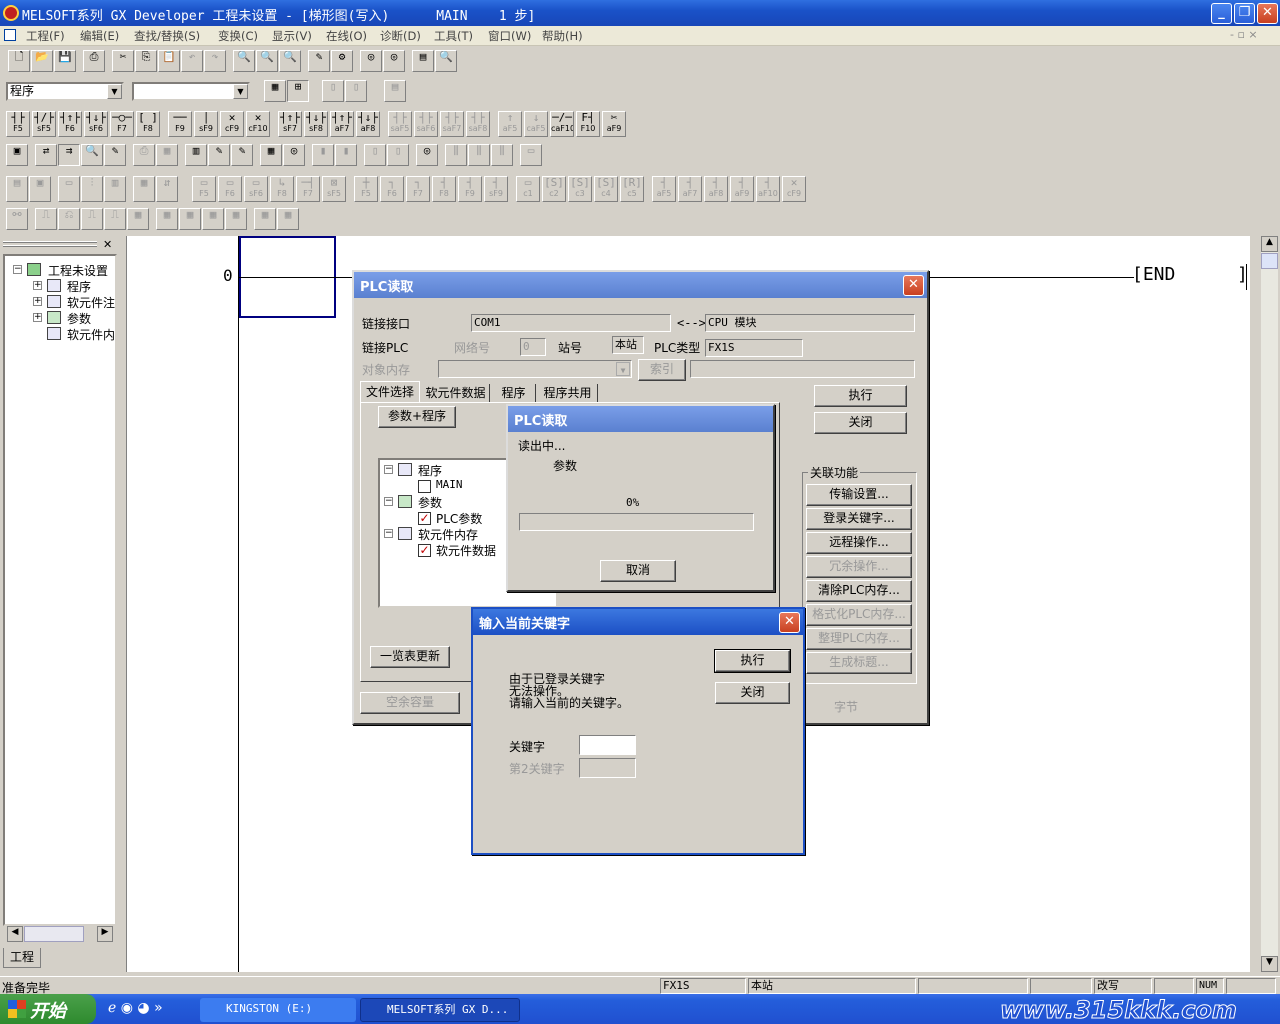 This screenshot has height=1024, width=1280. I want to click on expand-icon: +, so click(37, 285).